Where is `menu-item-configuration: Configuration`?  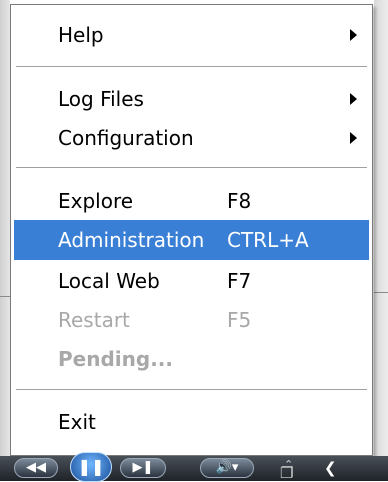
menu-item-configuration: Configuration is located at coordinates (191, 138).